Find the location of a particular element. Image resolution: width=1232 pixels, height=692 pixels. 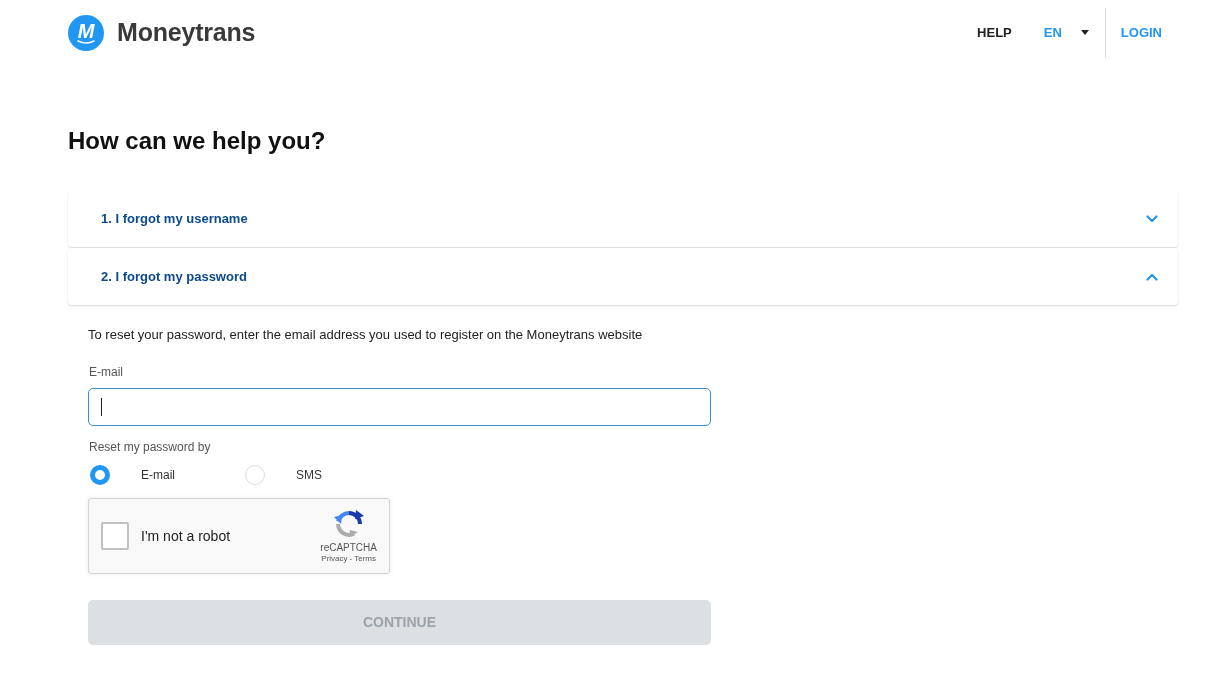

page-heading: How can we help you? is located at coordinates (197, 141).